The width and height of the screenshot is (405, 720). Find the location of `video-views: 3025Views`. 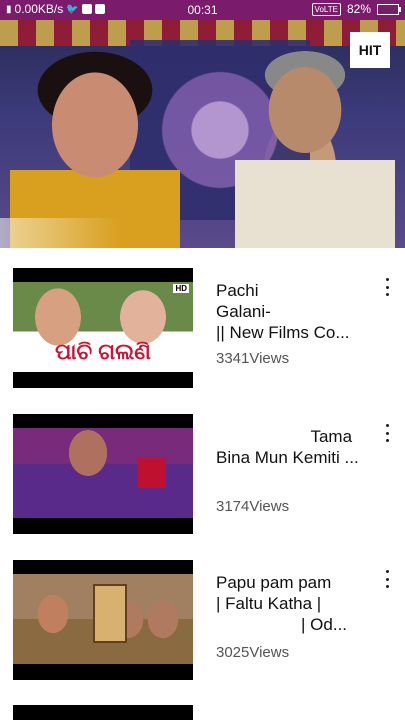

video-views: 3025Views is located at coordinates (253, 652).